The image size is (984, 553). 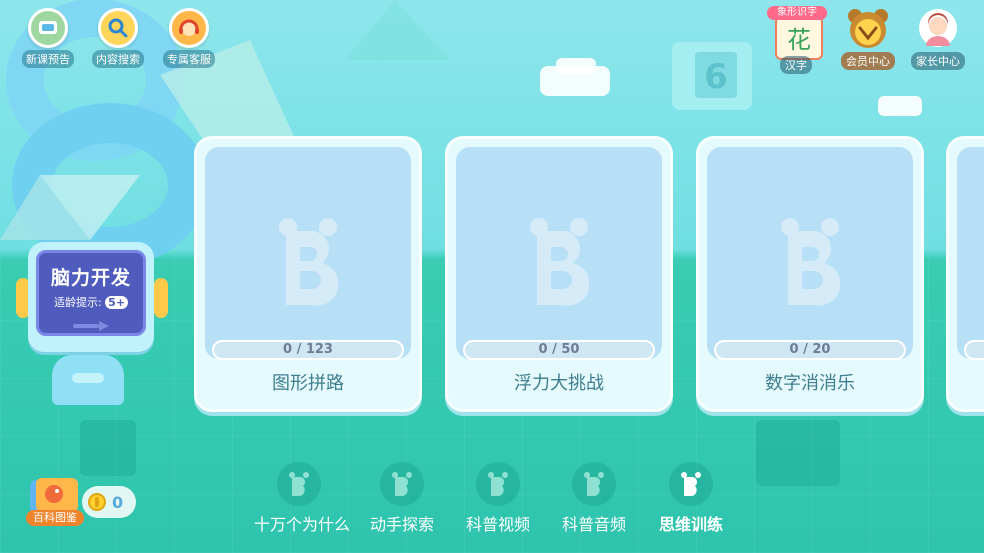 What do you see at coordinates (97, 502) in the screenshot?
I see `coin-icon` at bounding box center [97, 502].